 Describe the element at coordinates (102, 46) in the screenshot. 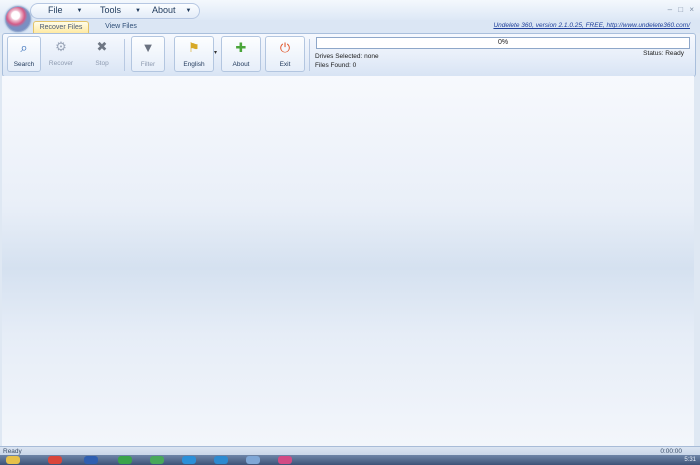

I see `stop-x-icon: ✖` at that location.